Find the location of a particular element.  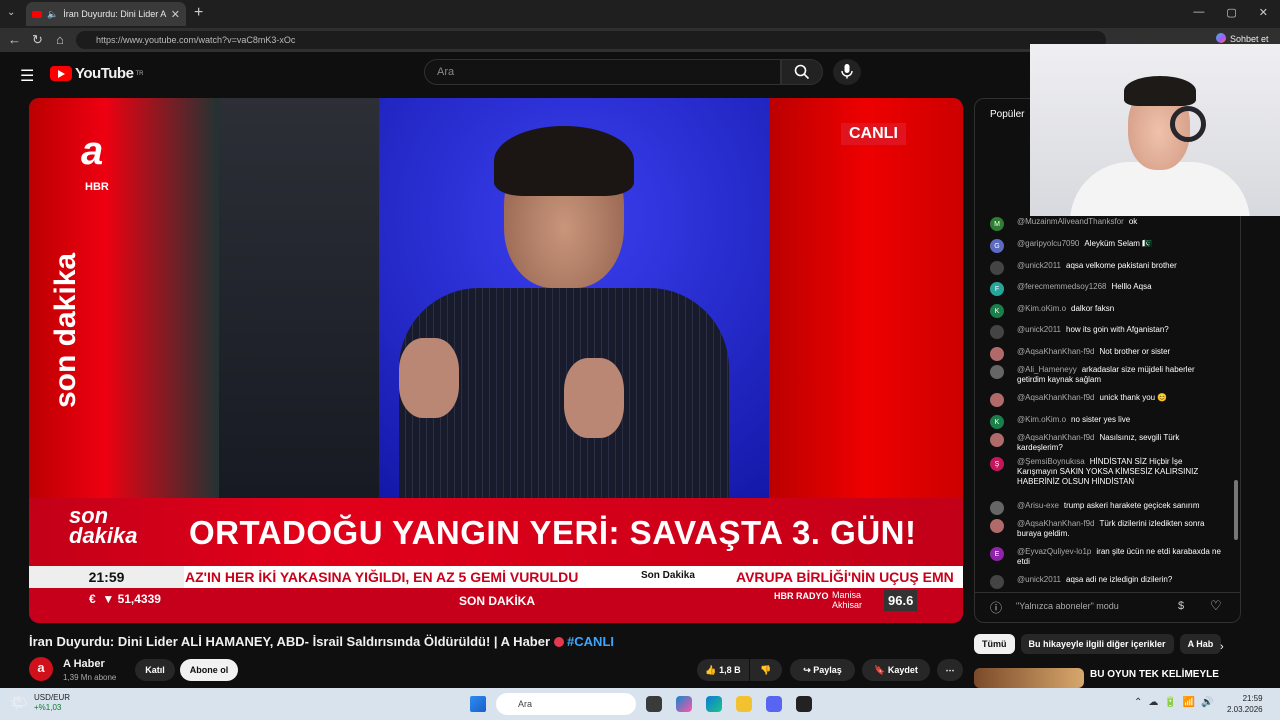

copilot-app-icon is located at coordinates (684, 704).